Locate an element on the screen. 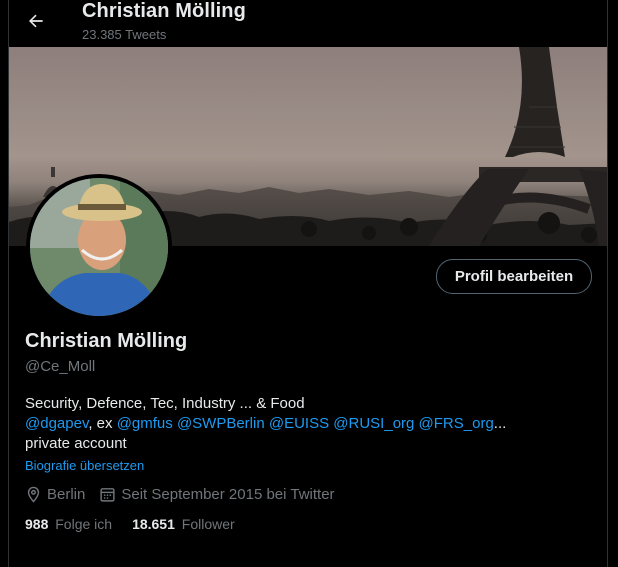 This screenshot has height=567, width=618. back-button is located at coordinates (36, 21).